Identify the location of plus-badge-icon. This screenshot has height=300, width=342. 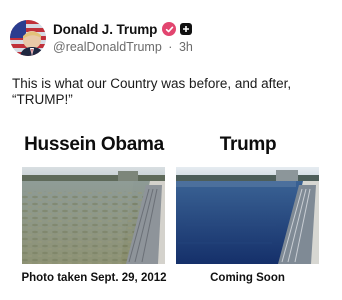
(186, 29).